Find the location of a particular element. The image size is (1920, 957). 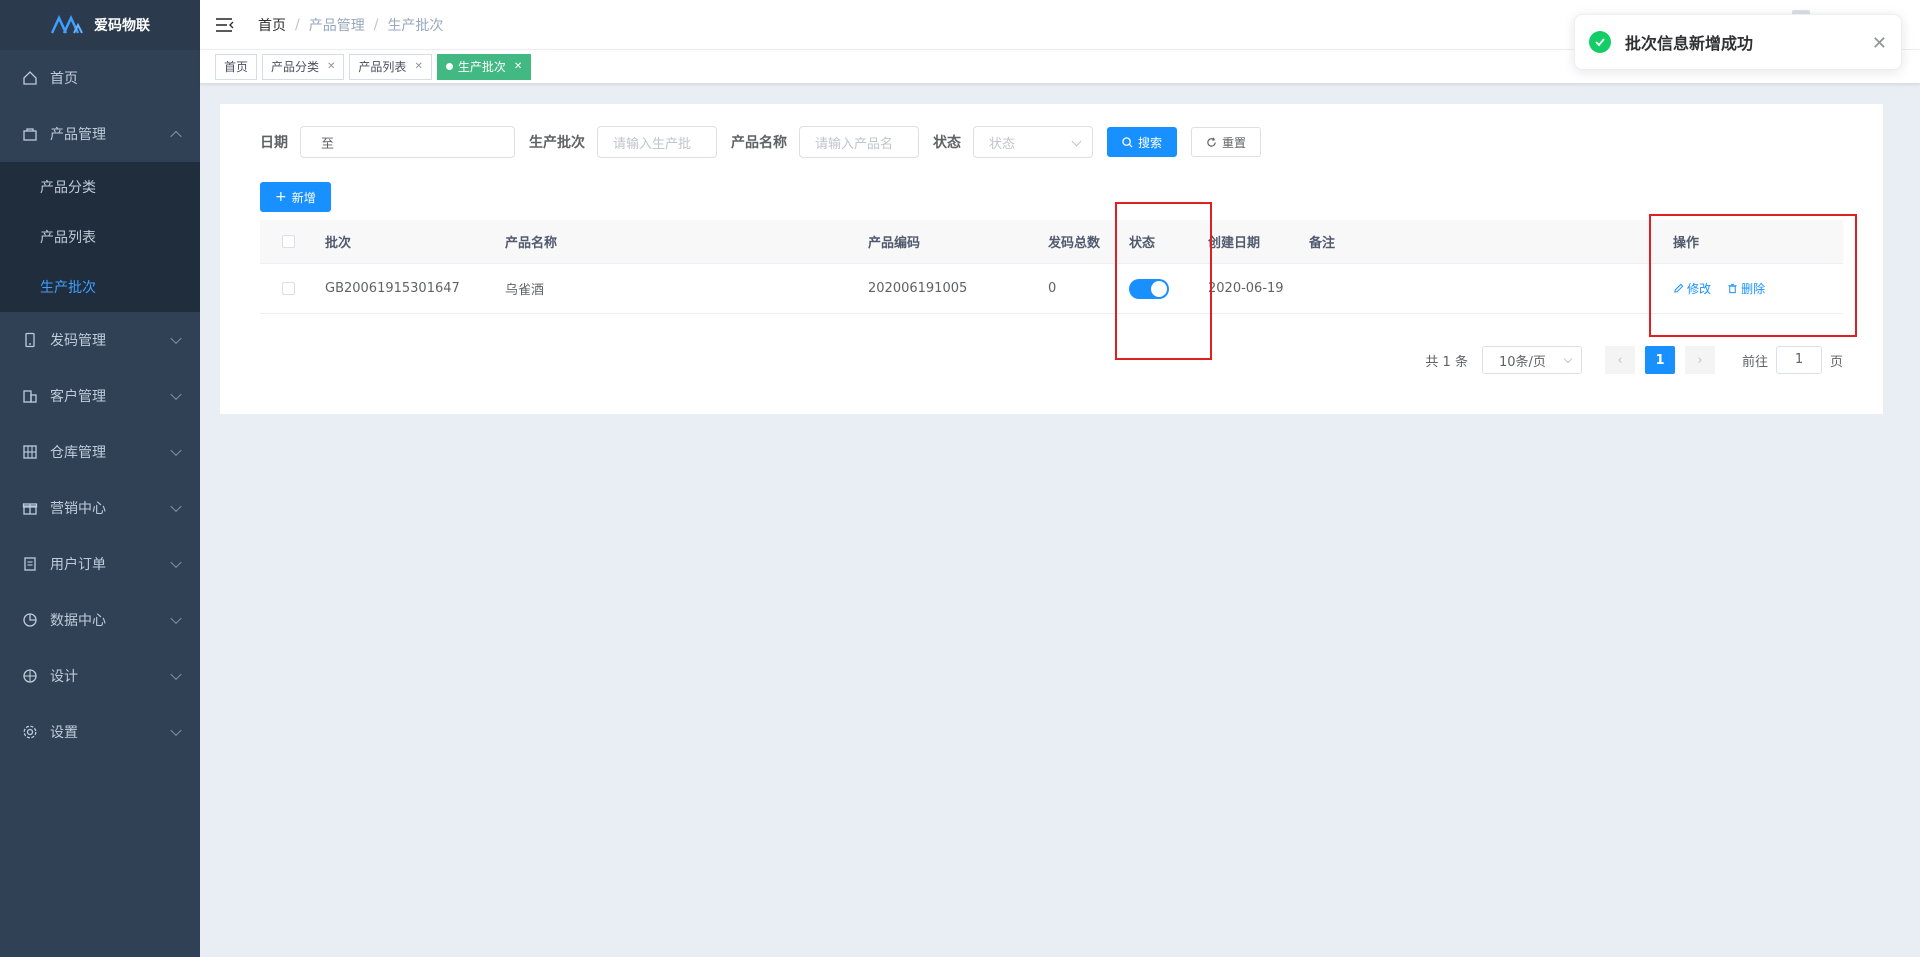

sidebar-item-label: 数据中心 is located at coordinates (78, 621).